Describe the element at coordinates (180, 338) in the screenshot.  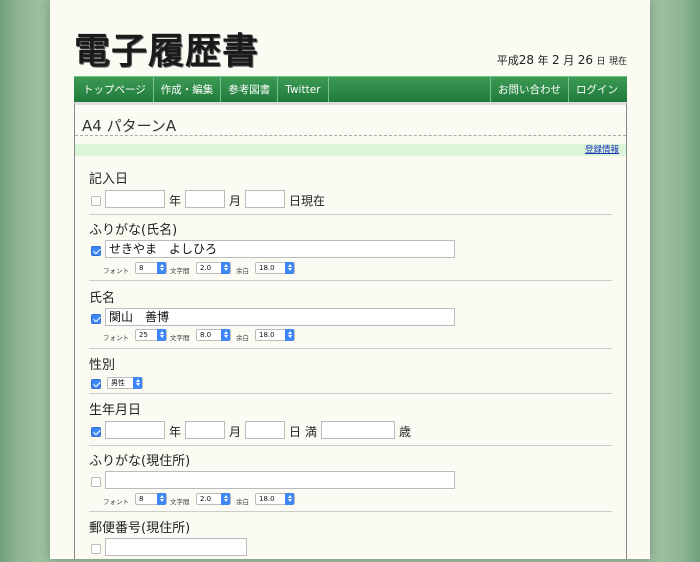
I see `name-spacing-label: 文字間` at that location.